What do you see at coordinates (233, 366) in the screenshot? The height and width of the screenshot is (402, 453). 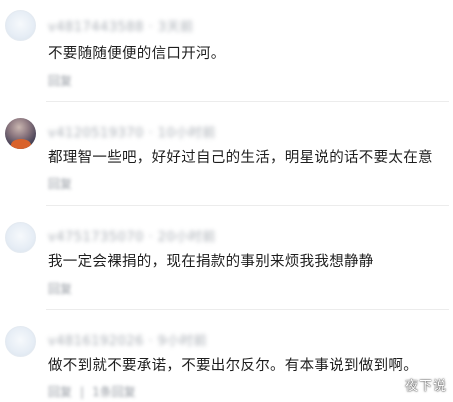 I see `comment-text: 做不到就不要承诺，不要出尔反尔。有本事说到做到啊。` at bounding box center [233, 366].